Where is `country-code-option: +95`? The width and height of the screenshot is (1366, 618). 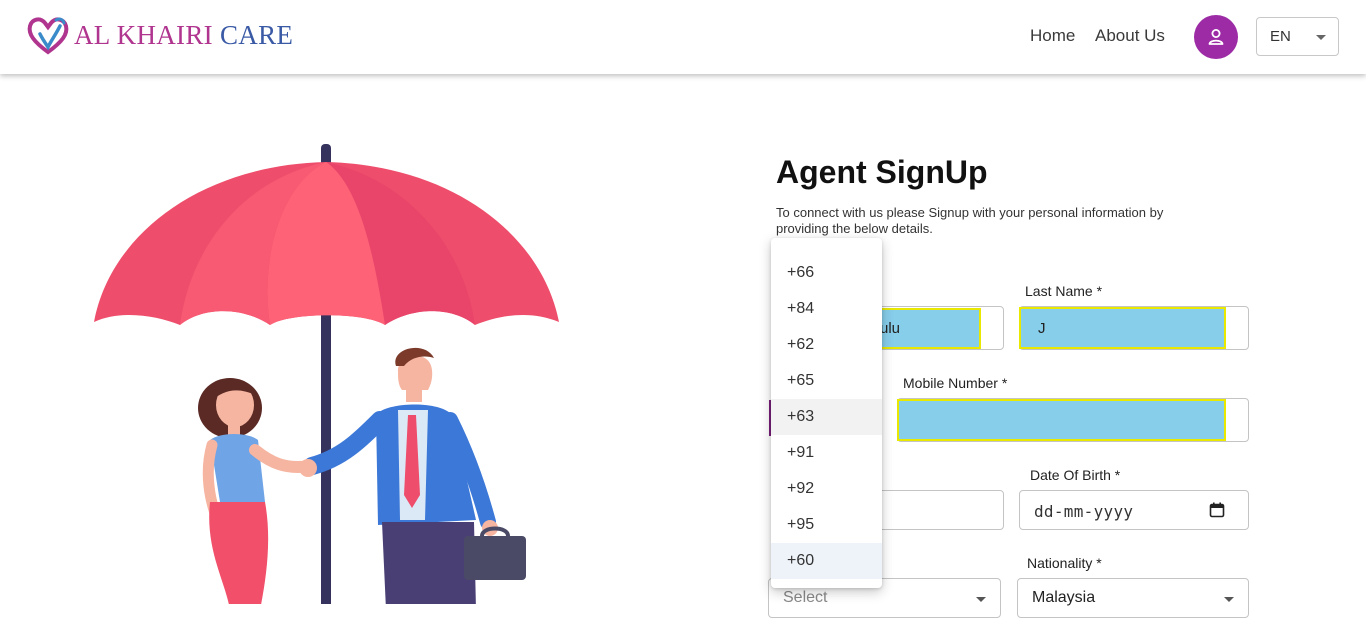
country-code-option: +95 is located at coordinates (826, 525).